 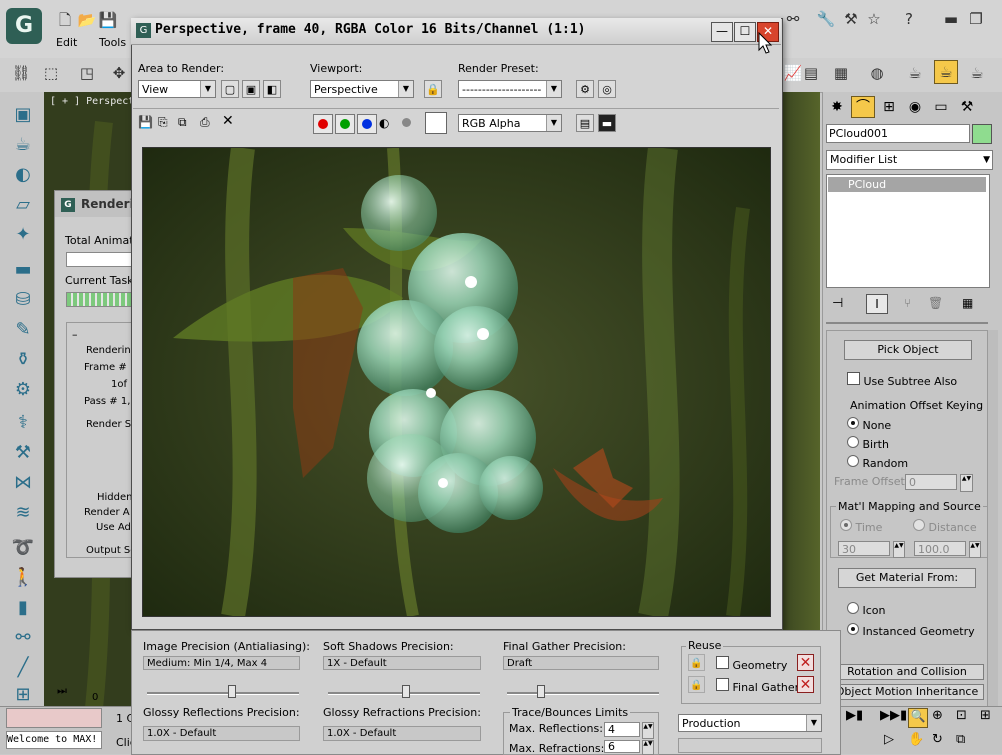 What do you see at coordinates (510, 89) in the screenshot?
I see `render-preset-dropdown: -------------------- ▼` at bounding box center [510, 89].